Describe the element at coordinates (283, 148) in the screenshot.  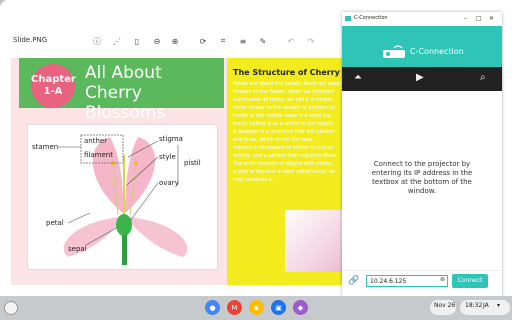
I see `structure-line: stamen is composed of anther to put po` at that location.